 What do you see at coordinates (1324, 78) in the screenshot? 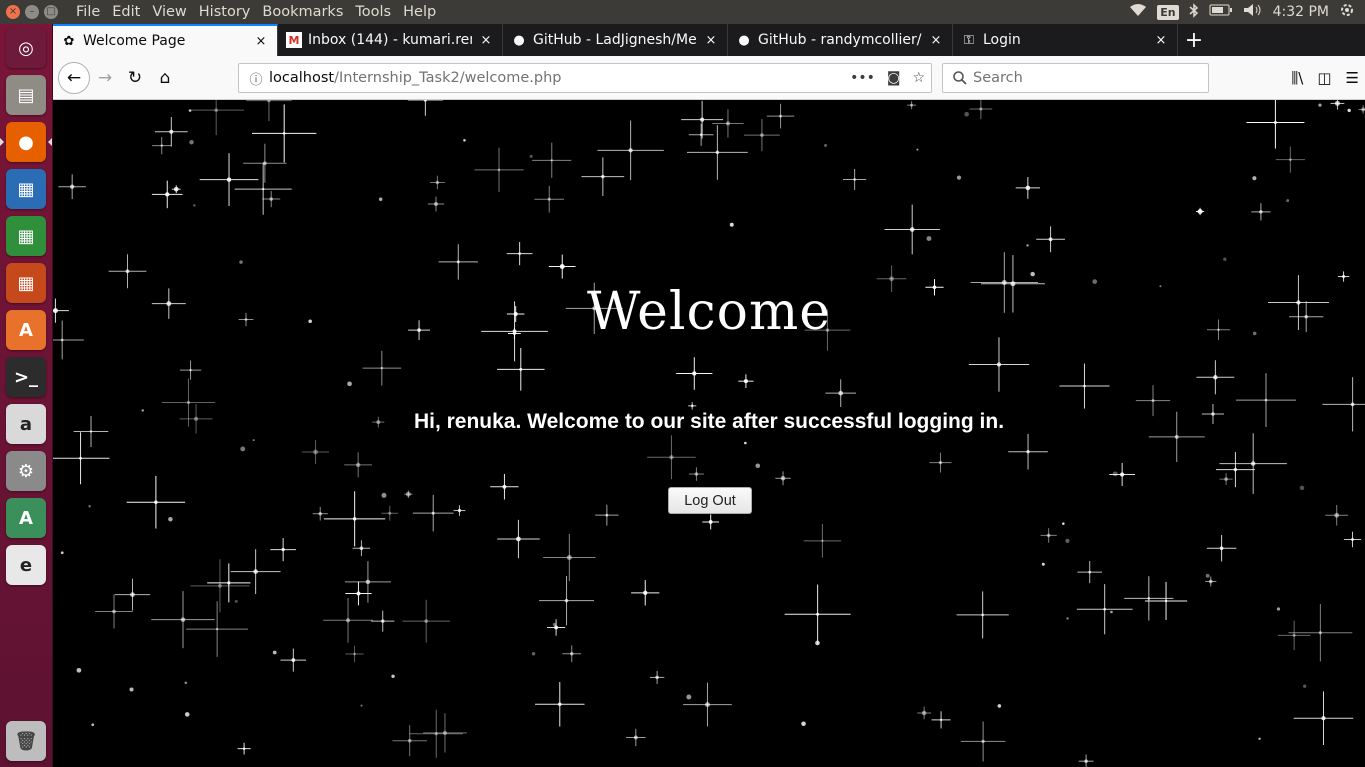
I see `sidebar-icon: ◫` at bounding box center [1324, 78].